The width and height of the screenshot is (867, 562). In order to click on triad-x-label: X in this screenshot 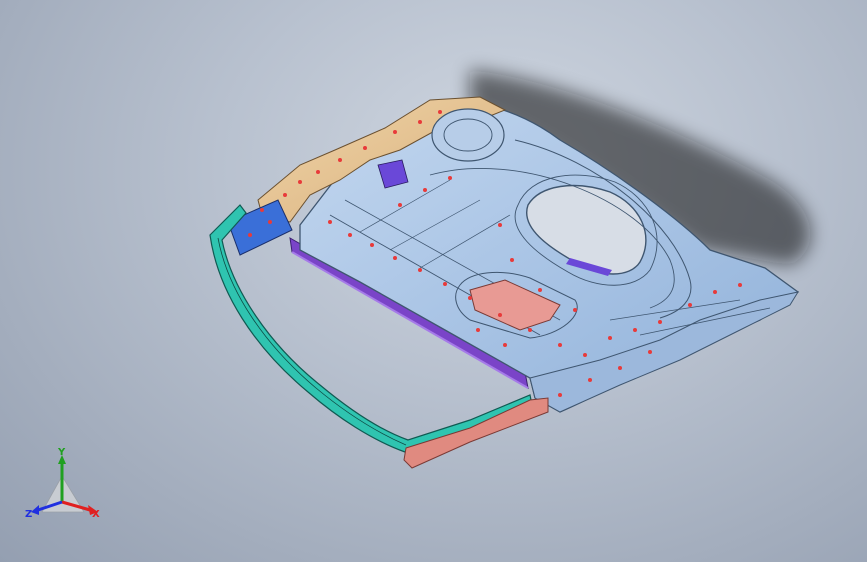, I will do `click(96, 514)`.